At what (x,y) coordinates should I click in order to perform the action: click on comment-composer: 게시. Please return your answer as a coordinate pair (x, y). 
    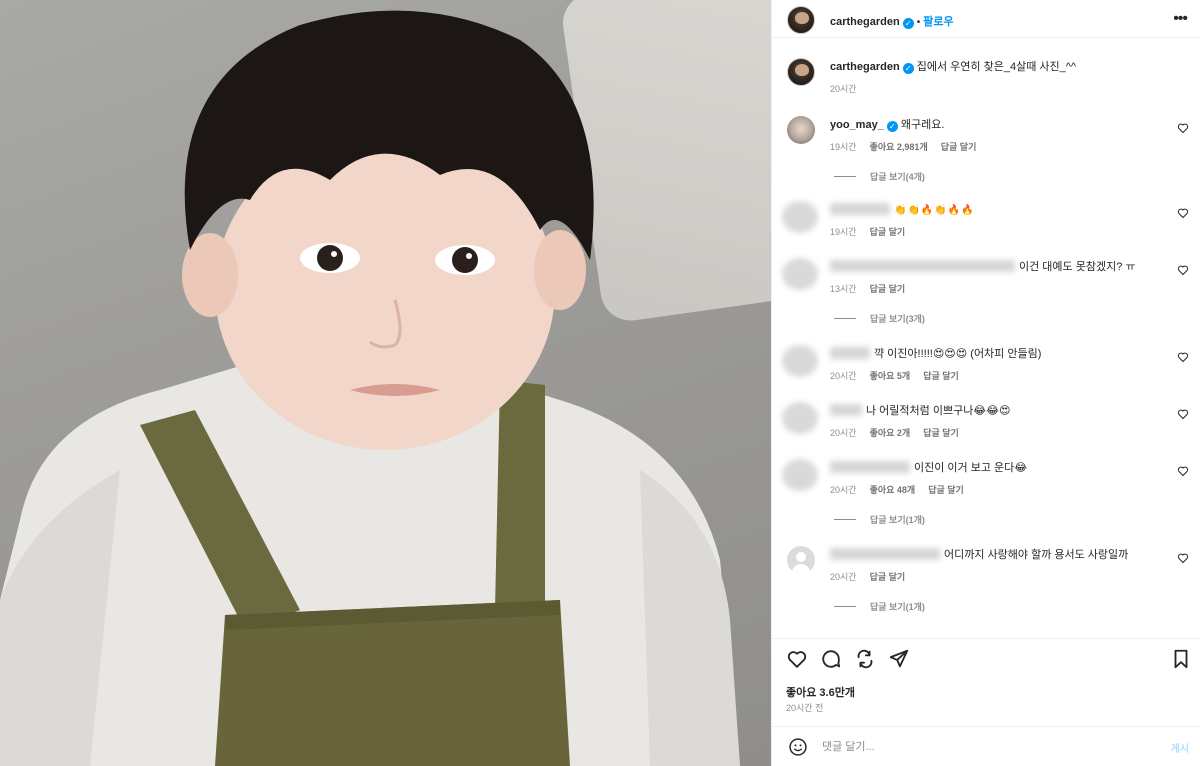
    Looking at the image, I should click on (986, 746).